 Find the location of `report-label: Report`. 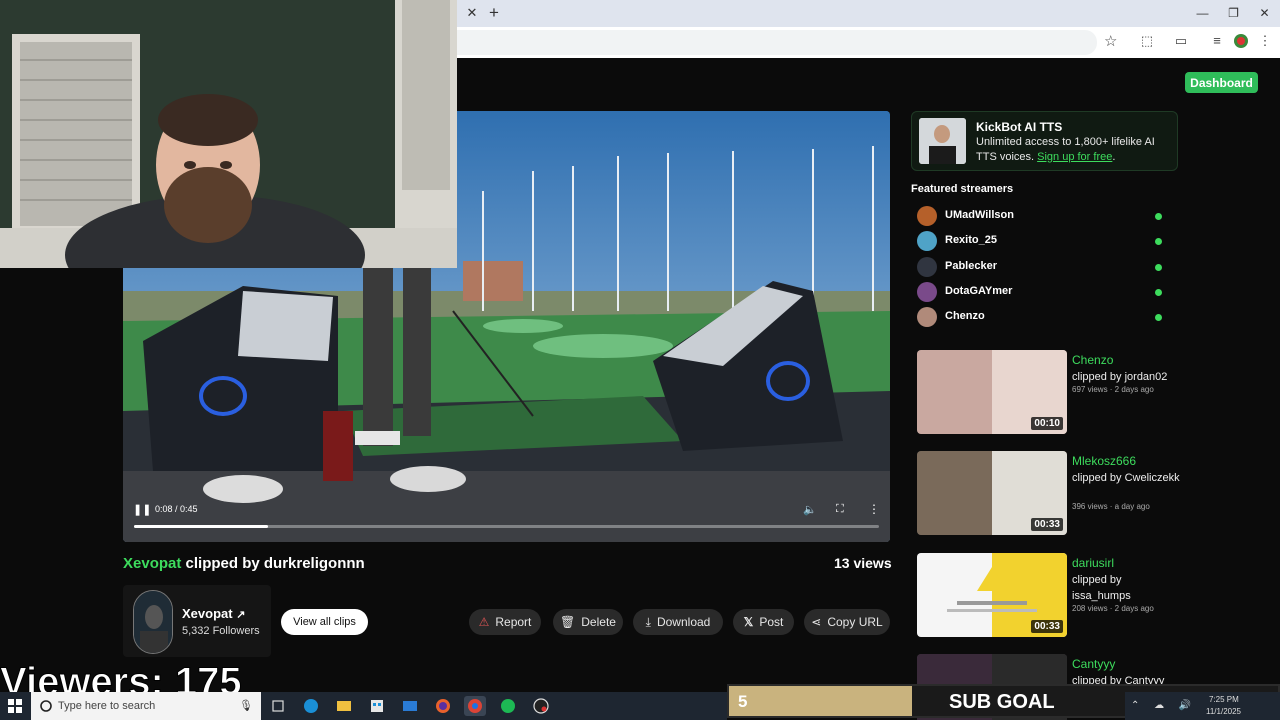

report-label: Report is located at coordinates (513, 622).